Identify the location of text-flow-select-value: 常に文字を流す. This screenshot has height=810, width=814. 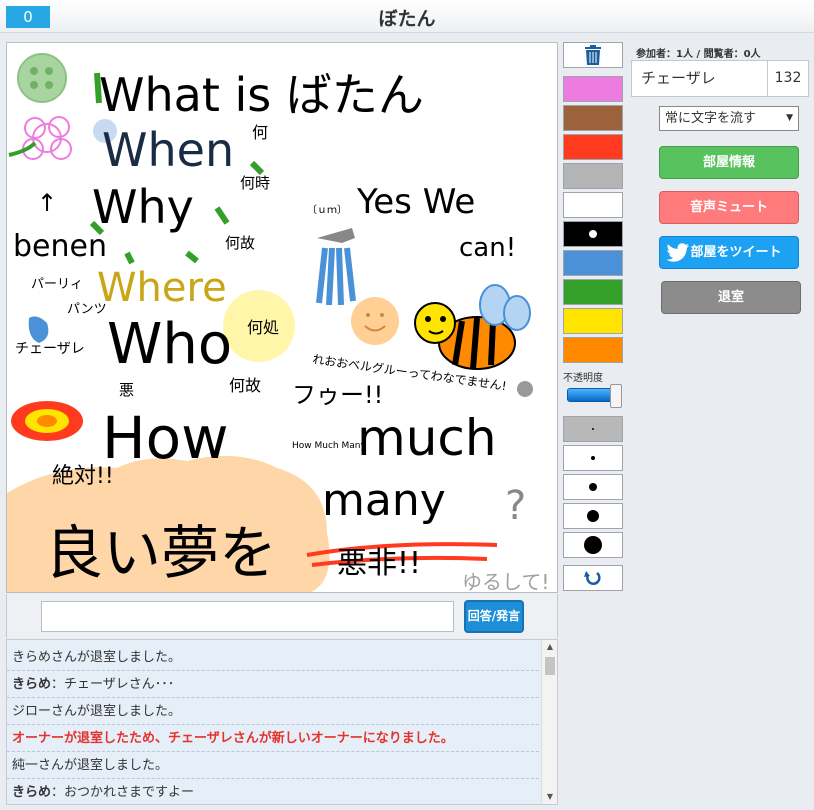
(711, 118).